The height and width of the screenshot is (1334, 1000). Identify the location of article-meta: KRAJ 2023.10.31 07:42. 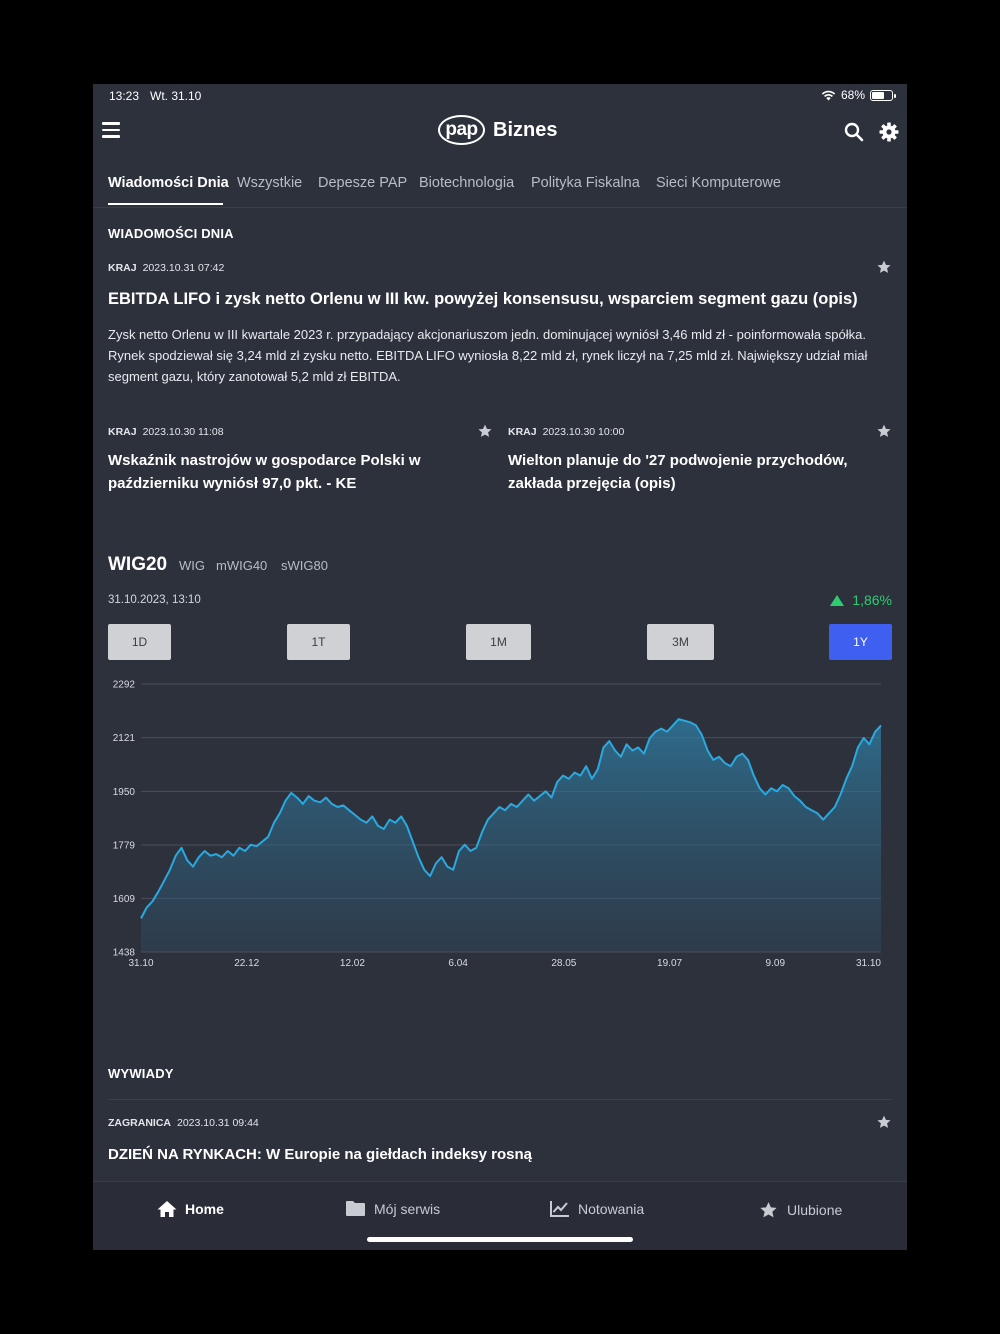
(166, 268).